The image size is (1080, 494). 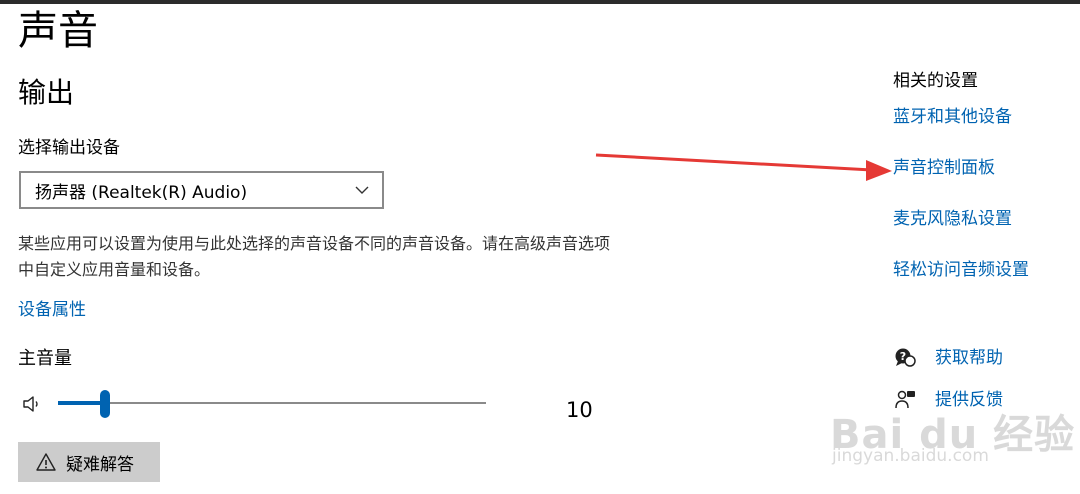 I want to click on output-device-dropdown: 扬声器 (Realtek(R) Audio), so click(x=201, y=190).